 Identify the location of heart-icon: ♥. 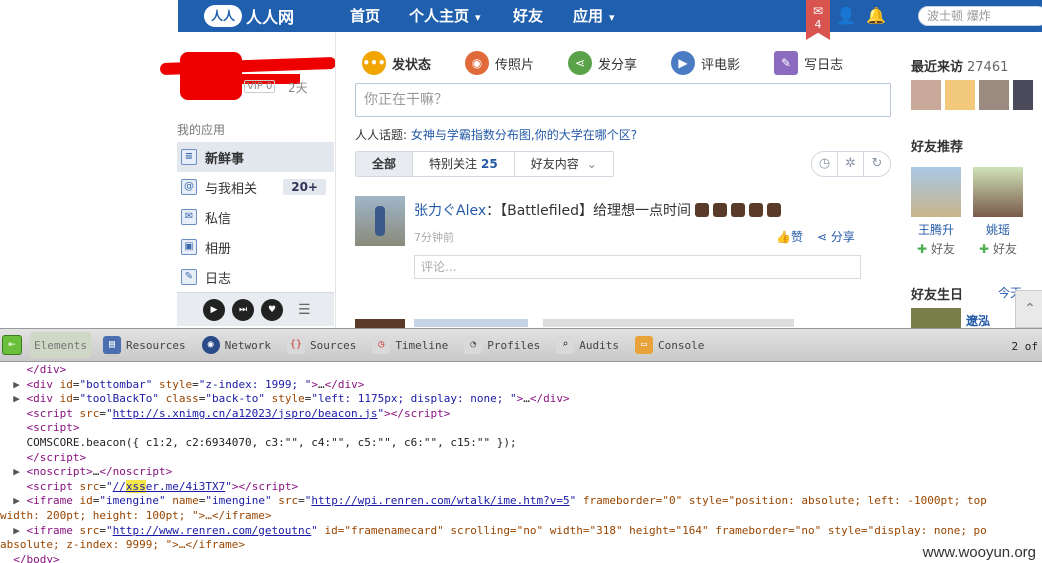
(272, 309).